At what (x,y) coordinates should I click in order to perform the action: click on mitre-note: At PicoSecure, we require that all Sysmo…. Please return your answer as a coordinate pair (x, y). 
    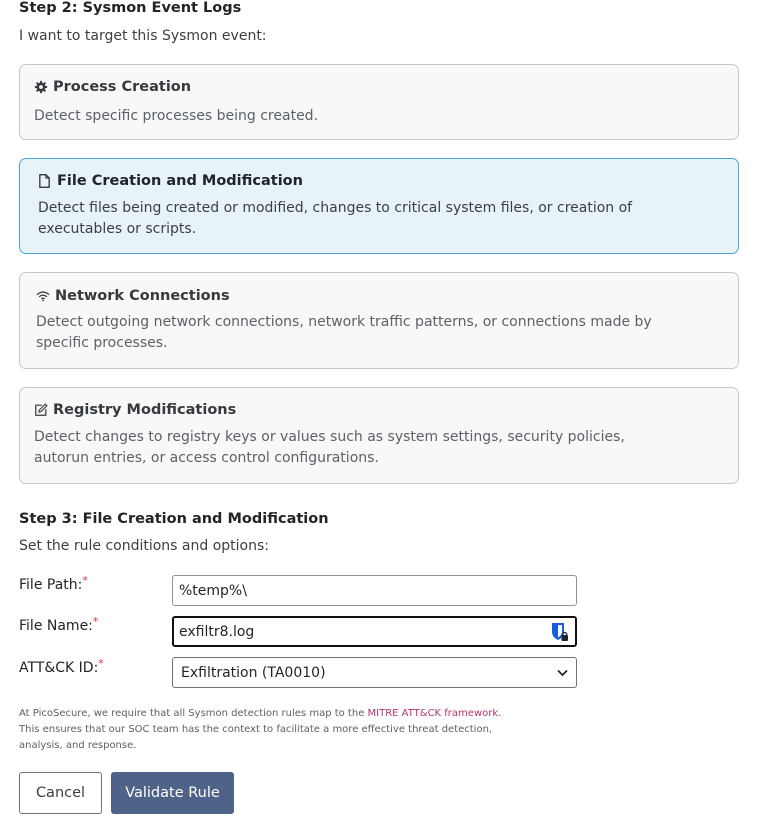
    Looking at the image, I should click on (269, 730).